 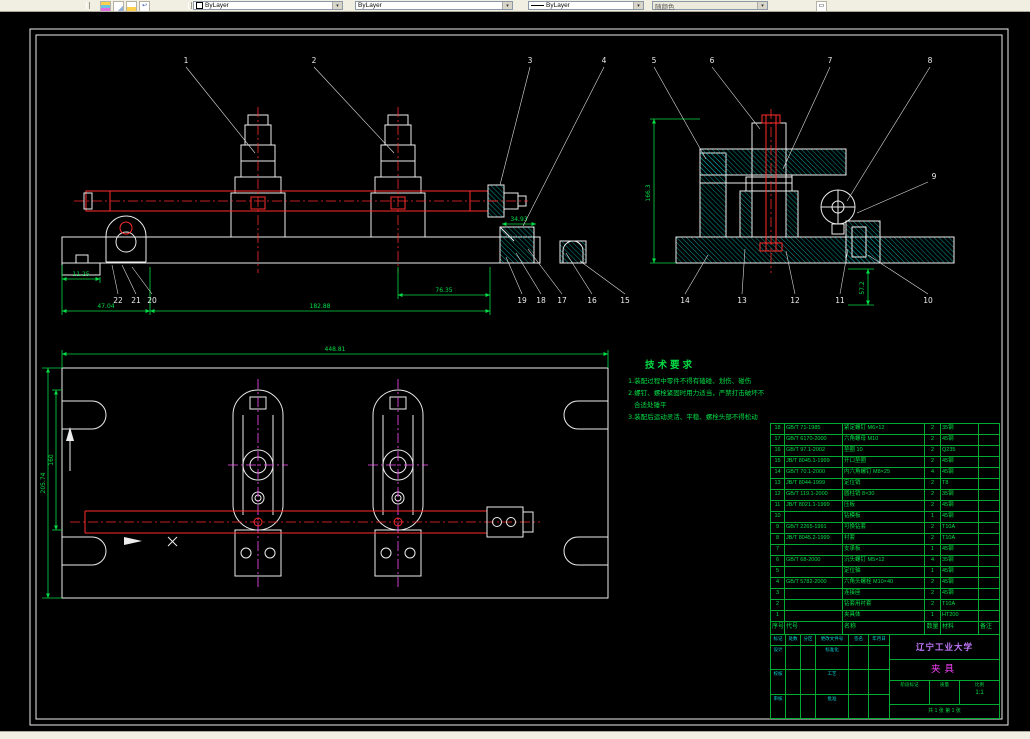 I want to click on sheet-count: 共 1 张 第 1 张, so click(x=944, y=711).